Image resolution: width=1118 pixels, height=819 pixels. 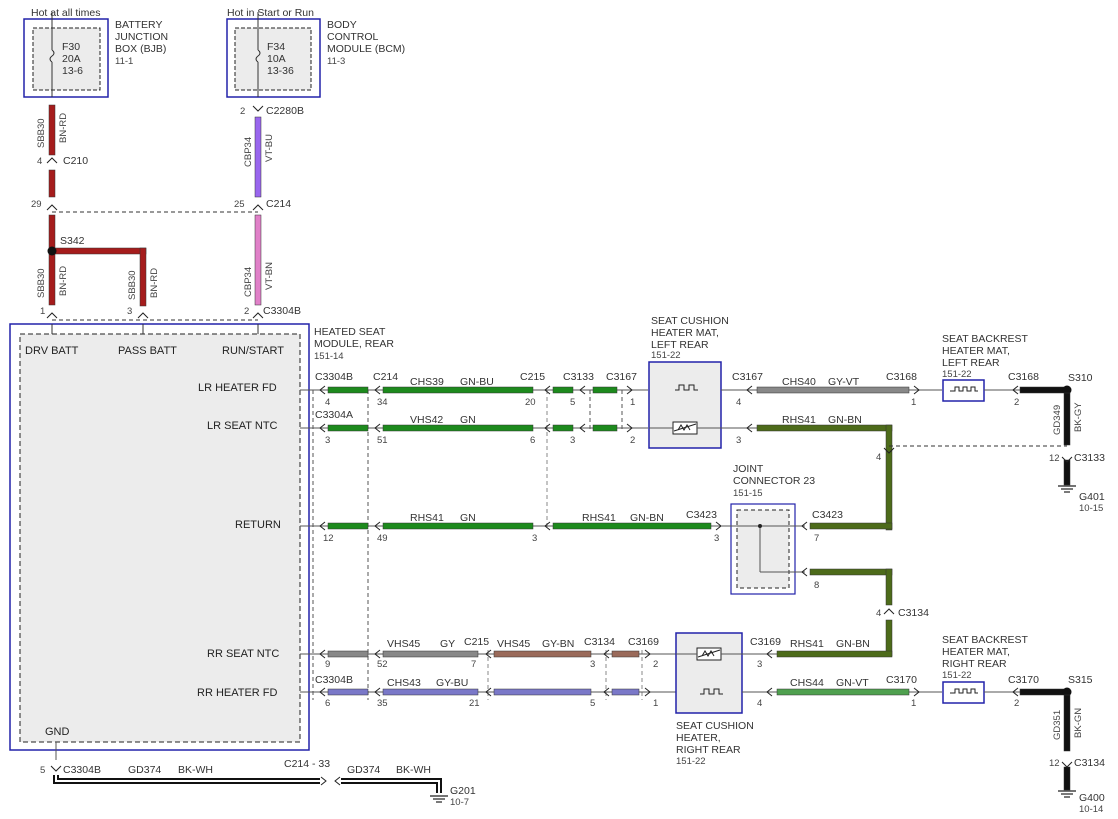 I want to click on pin-1-c3170: 1, so click(x=913, y=703).